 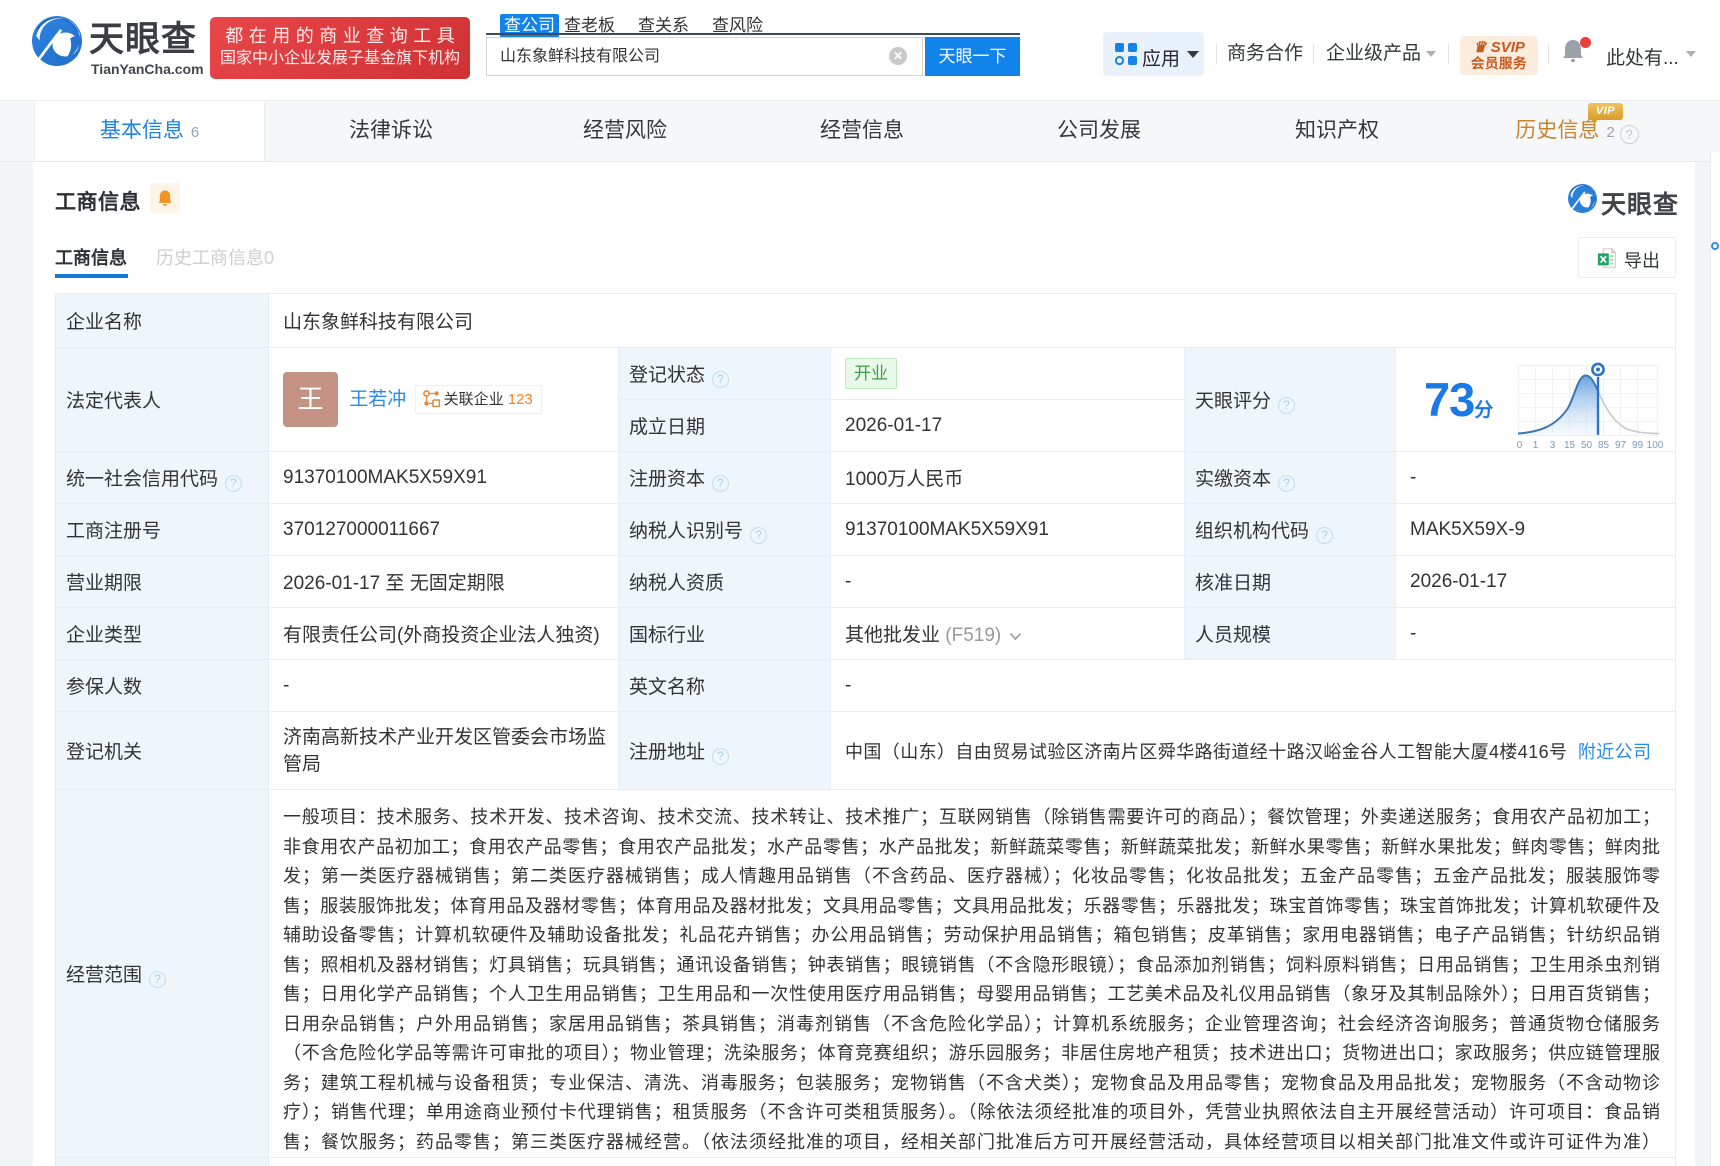 What do you see at coordinates (1536, 445) in the screenshot?
I see `svg-text: 1` at bounding box center [1536, 445].